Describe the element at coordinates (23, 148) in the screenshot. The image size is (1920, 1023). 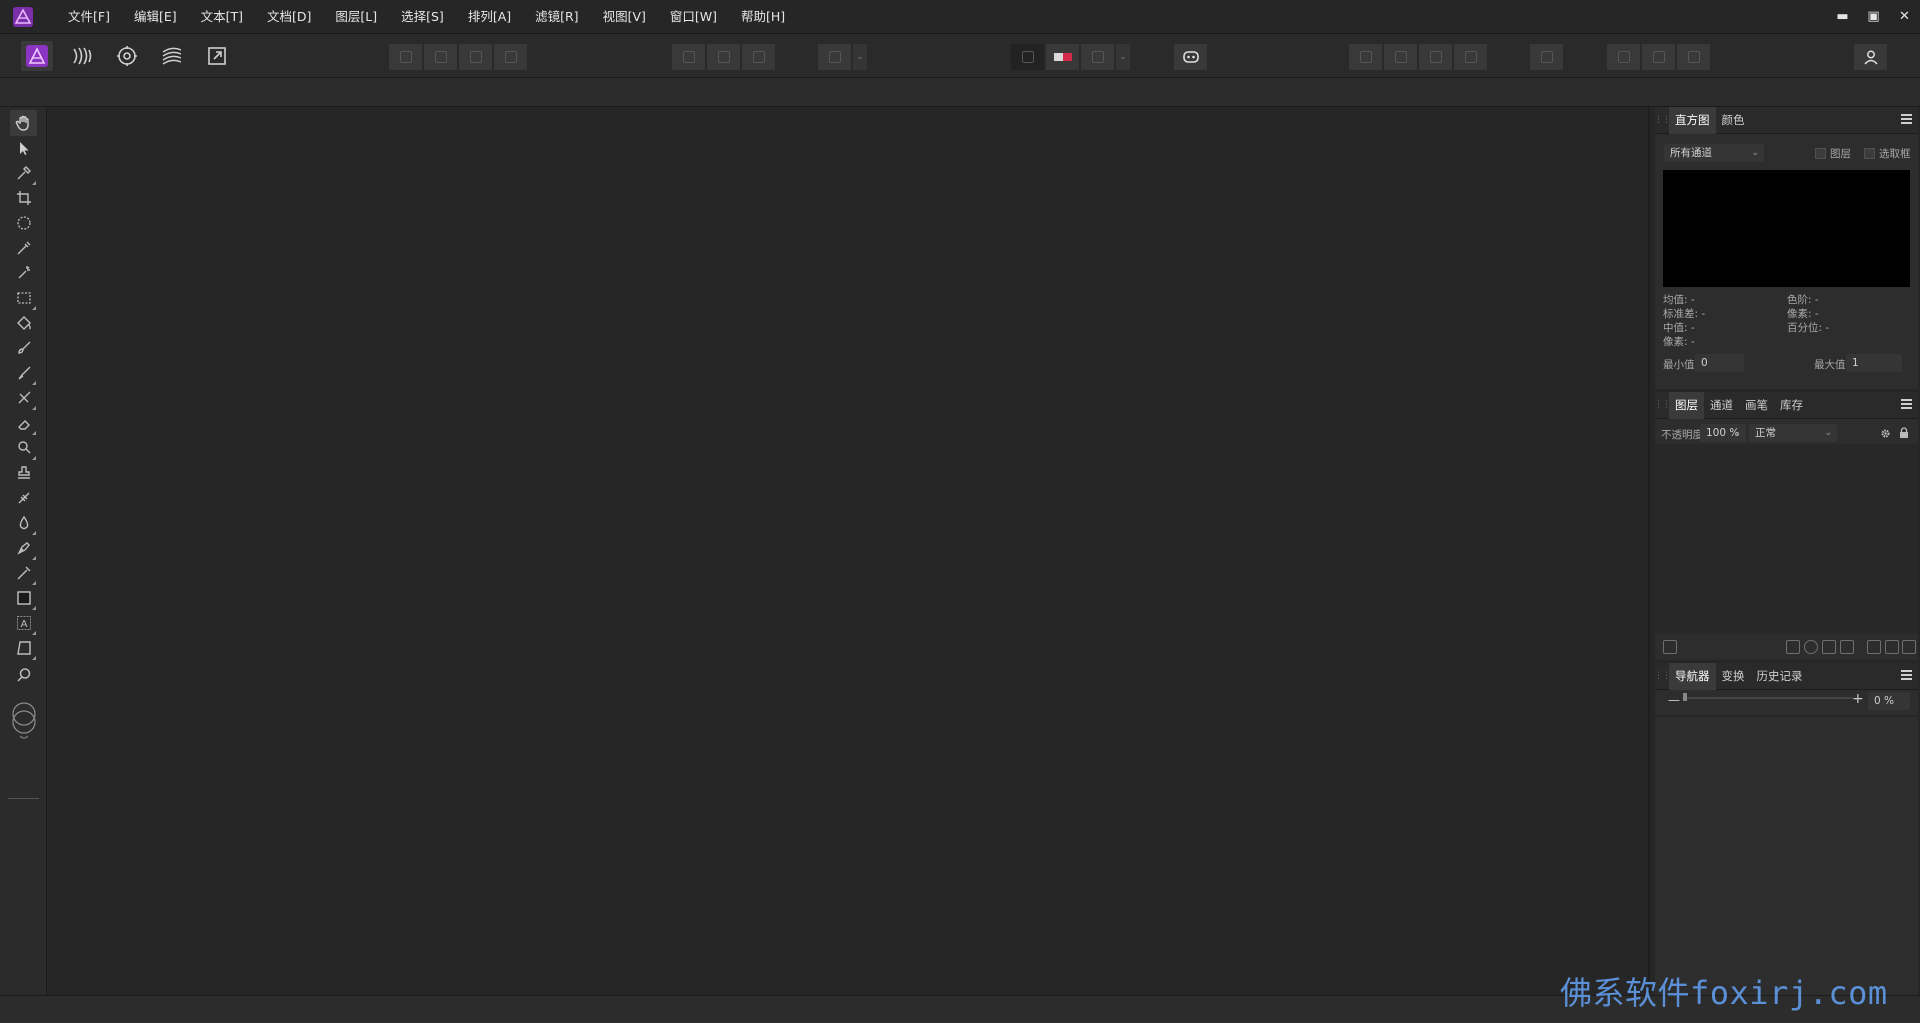
I see `move-tool` at that location.